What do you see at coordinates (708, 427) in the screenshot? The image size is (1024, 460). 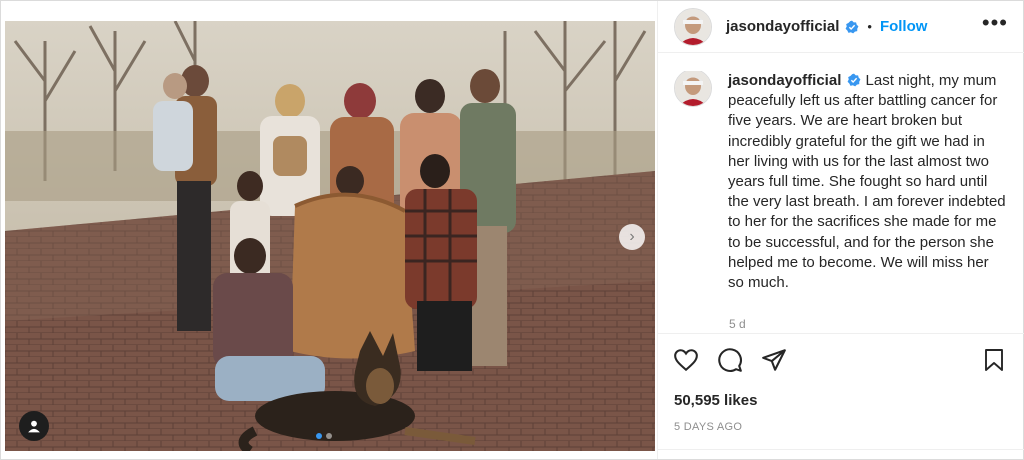 I see `post-date: 5 DAYS AGO` at bounding box center [708, 427].